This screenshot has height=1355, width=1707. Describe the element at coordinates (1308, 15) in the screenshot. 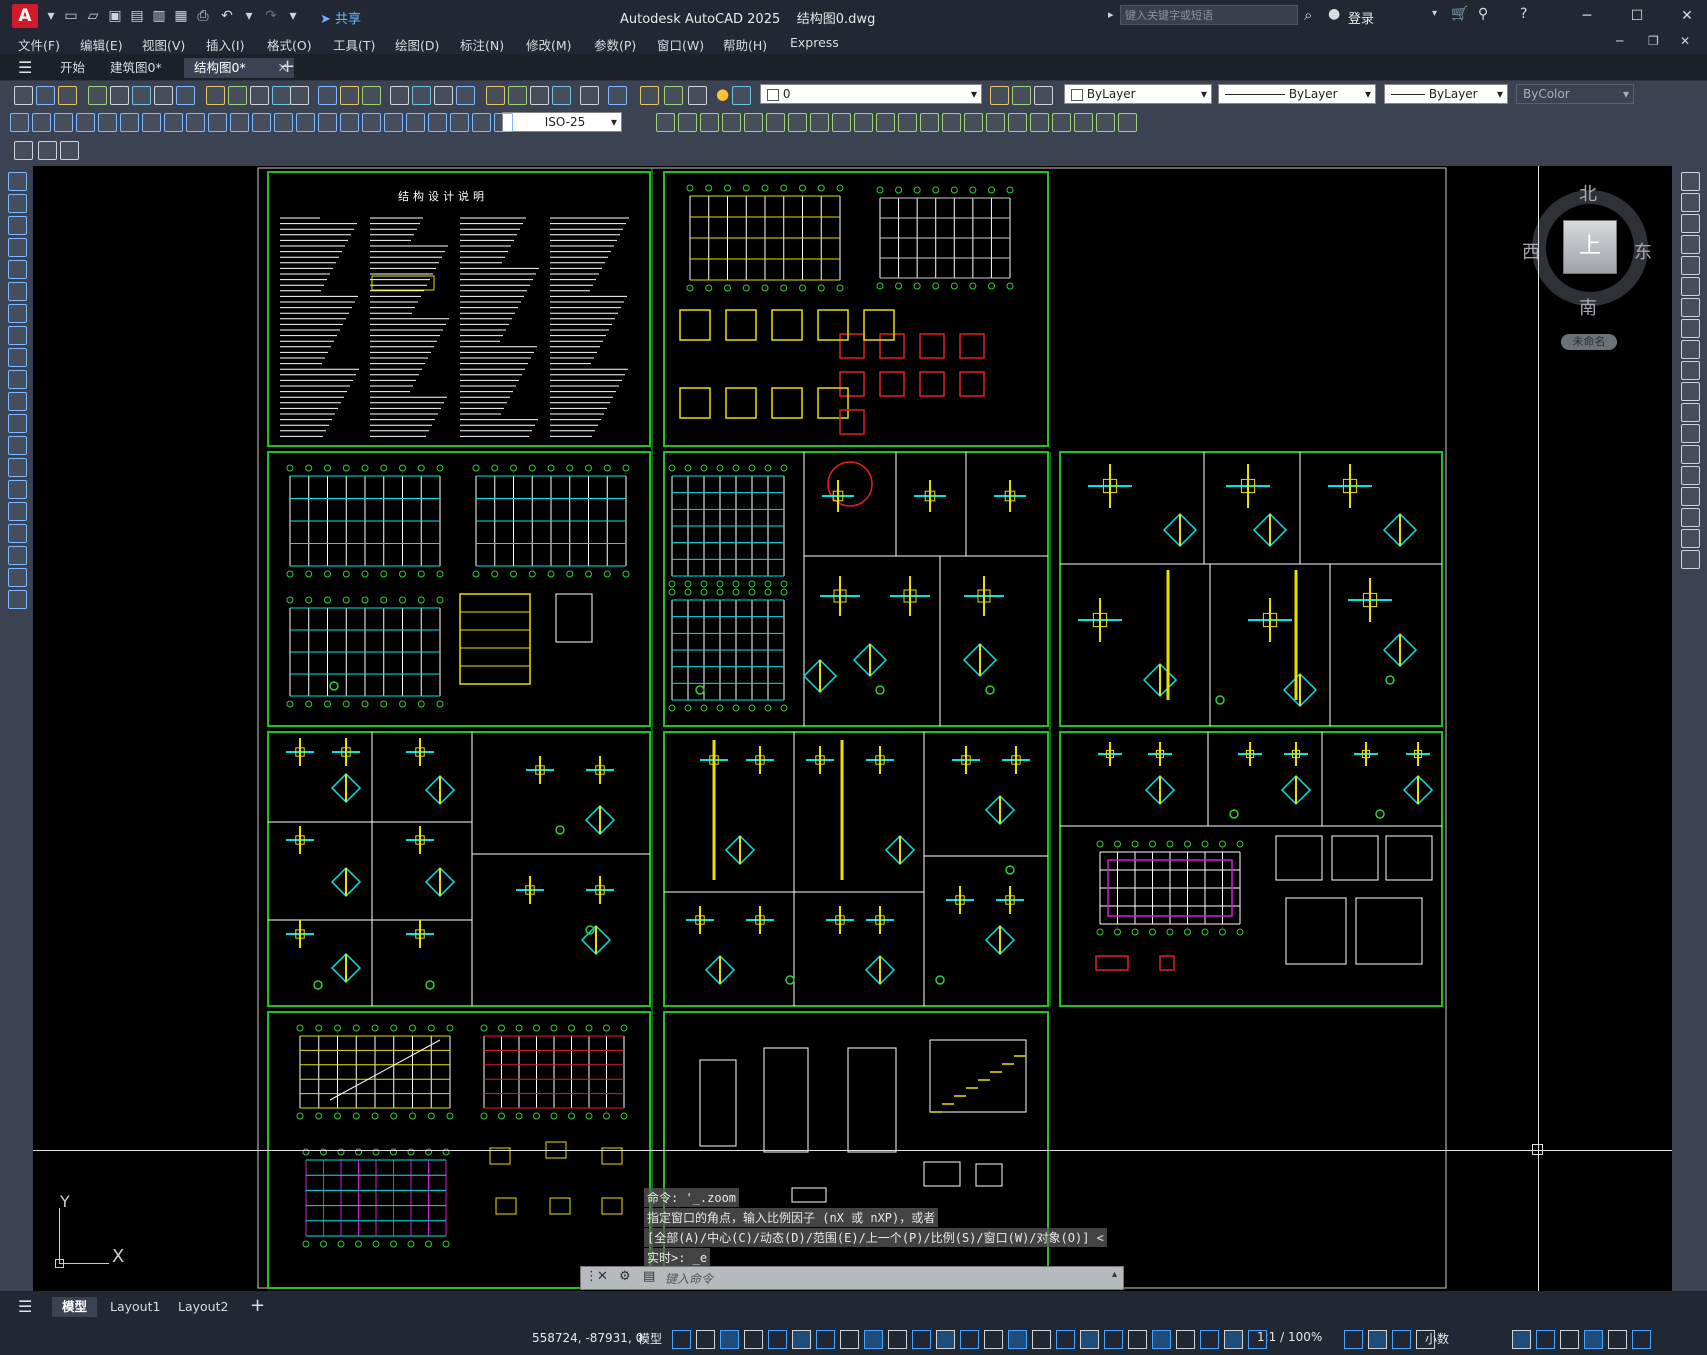

I see `search-icon: ⌕` at that location.